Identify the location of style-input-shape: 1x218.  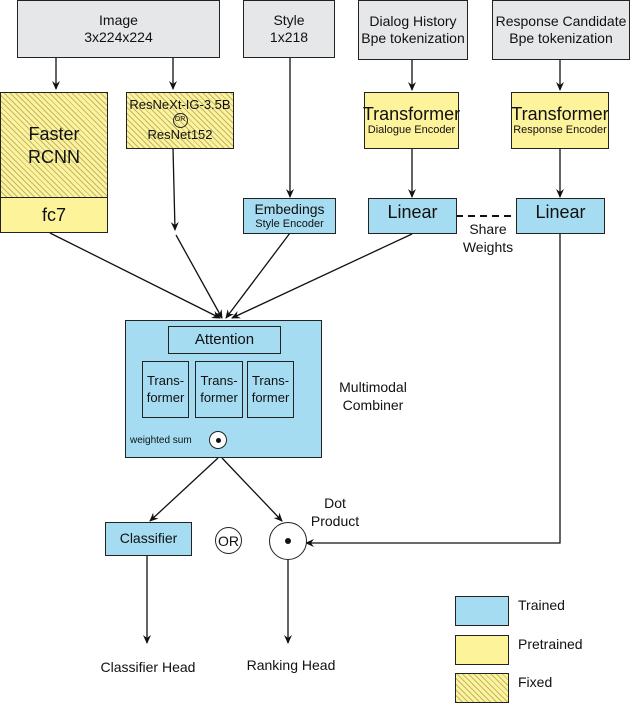
(289, 37).